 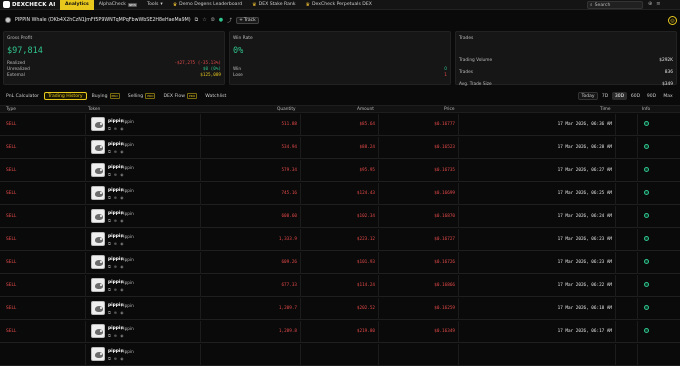 I want to click on nav-alphacheck: AlphaCheck NEW, so click(x=118, y=5).